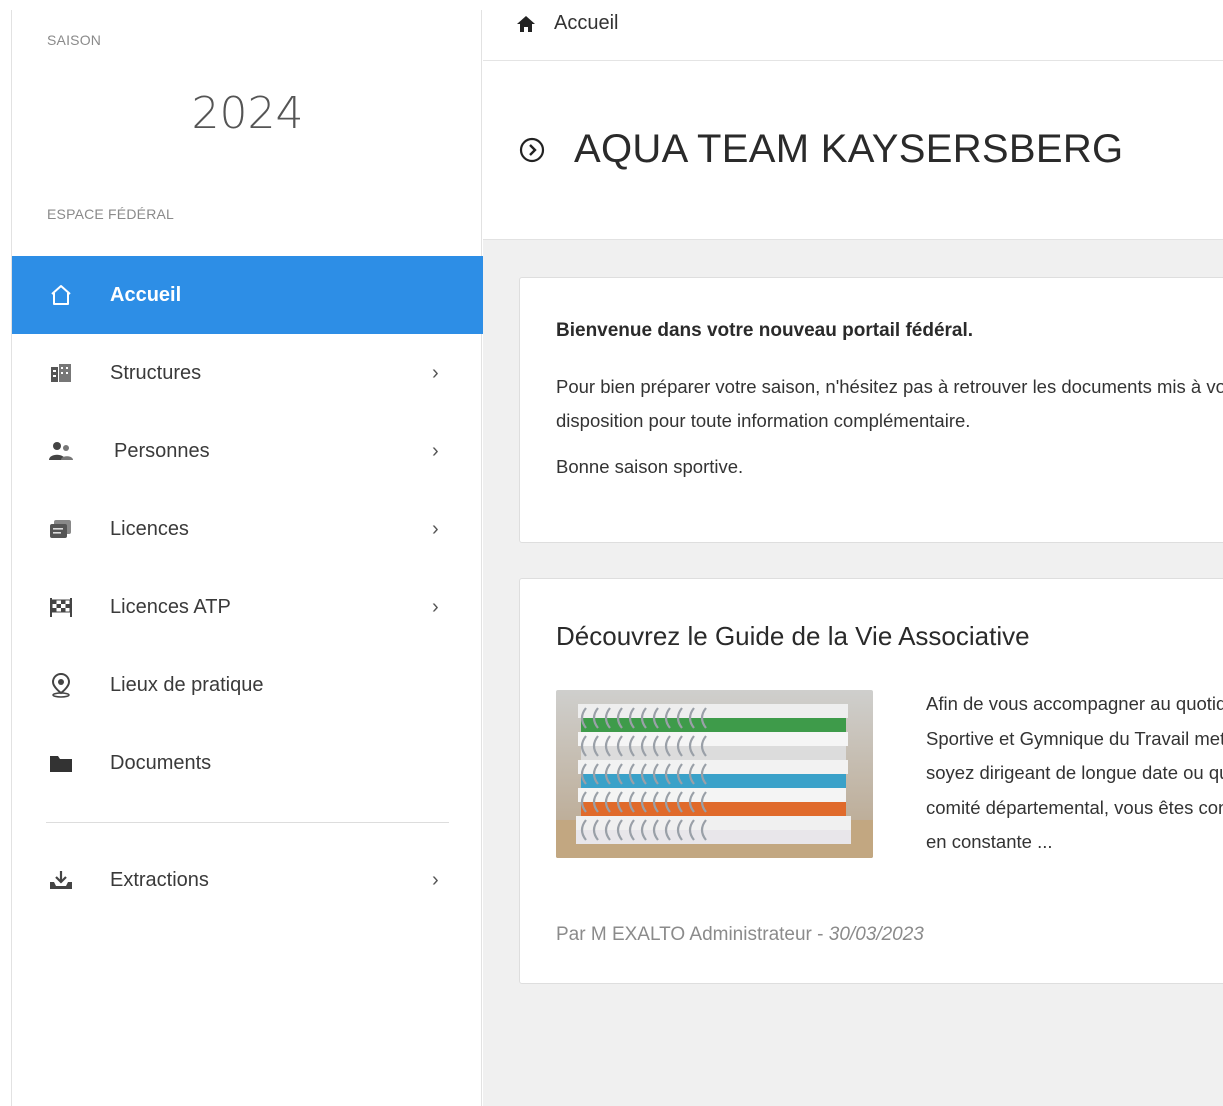  Describe the element at coordinates (247, 113) in the screenshot. I see `season-year: 2024` at that location.